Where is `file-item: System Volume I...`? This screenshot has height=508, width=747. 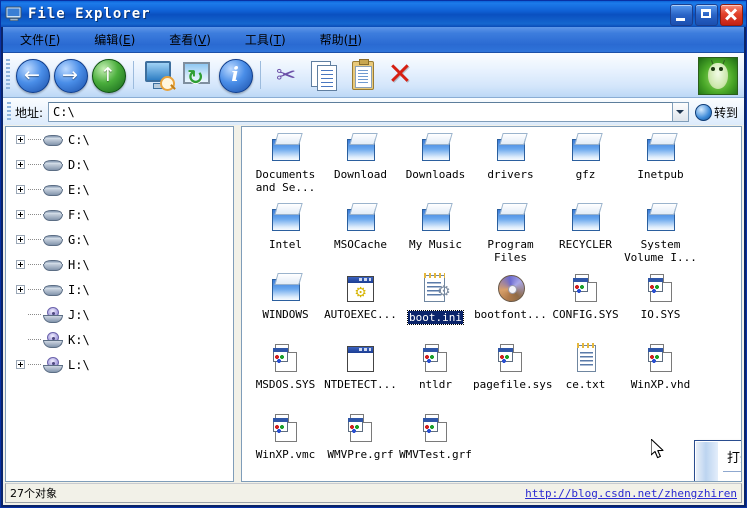 file-item: System Volume I... is located at coordinates (660, 233).